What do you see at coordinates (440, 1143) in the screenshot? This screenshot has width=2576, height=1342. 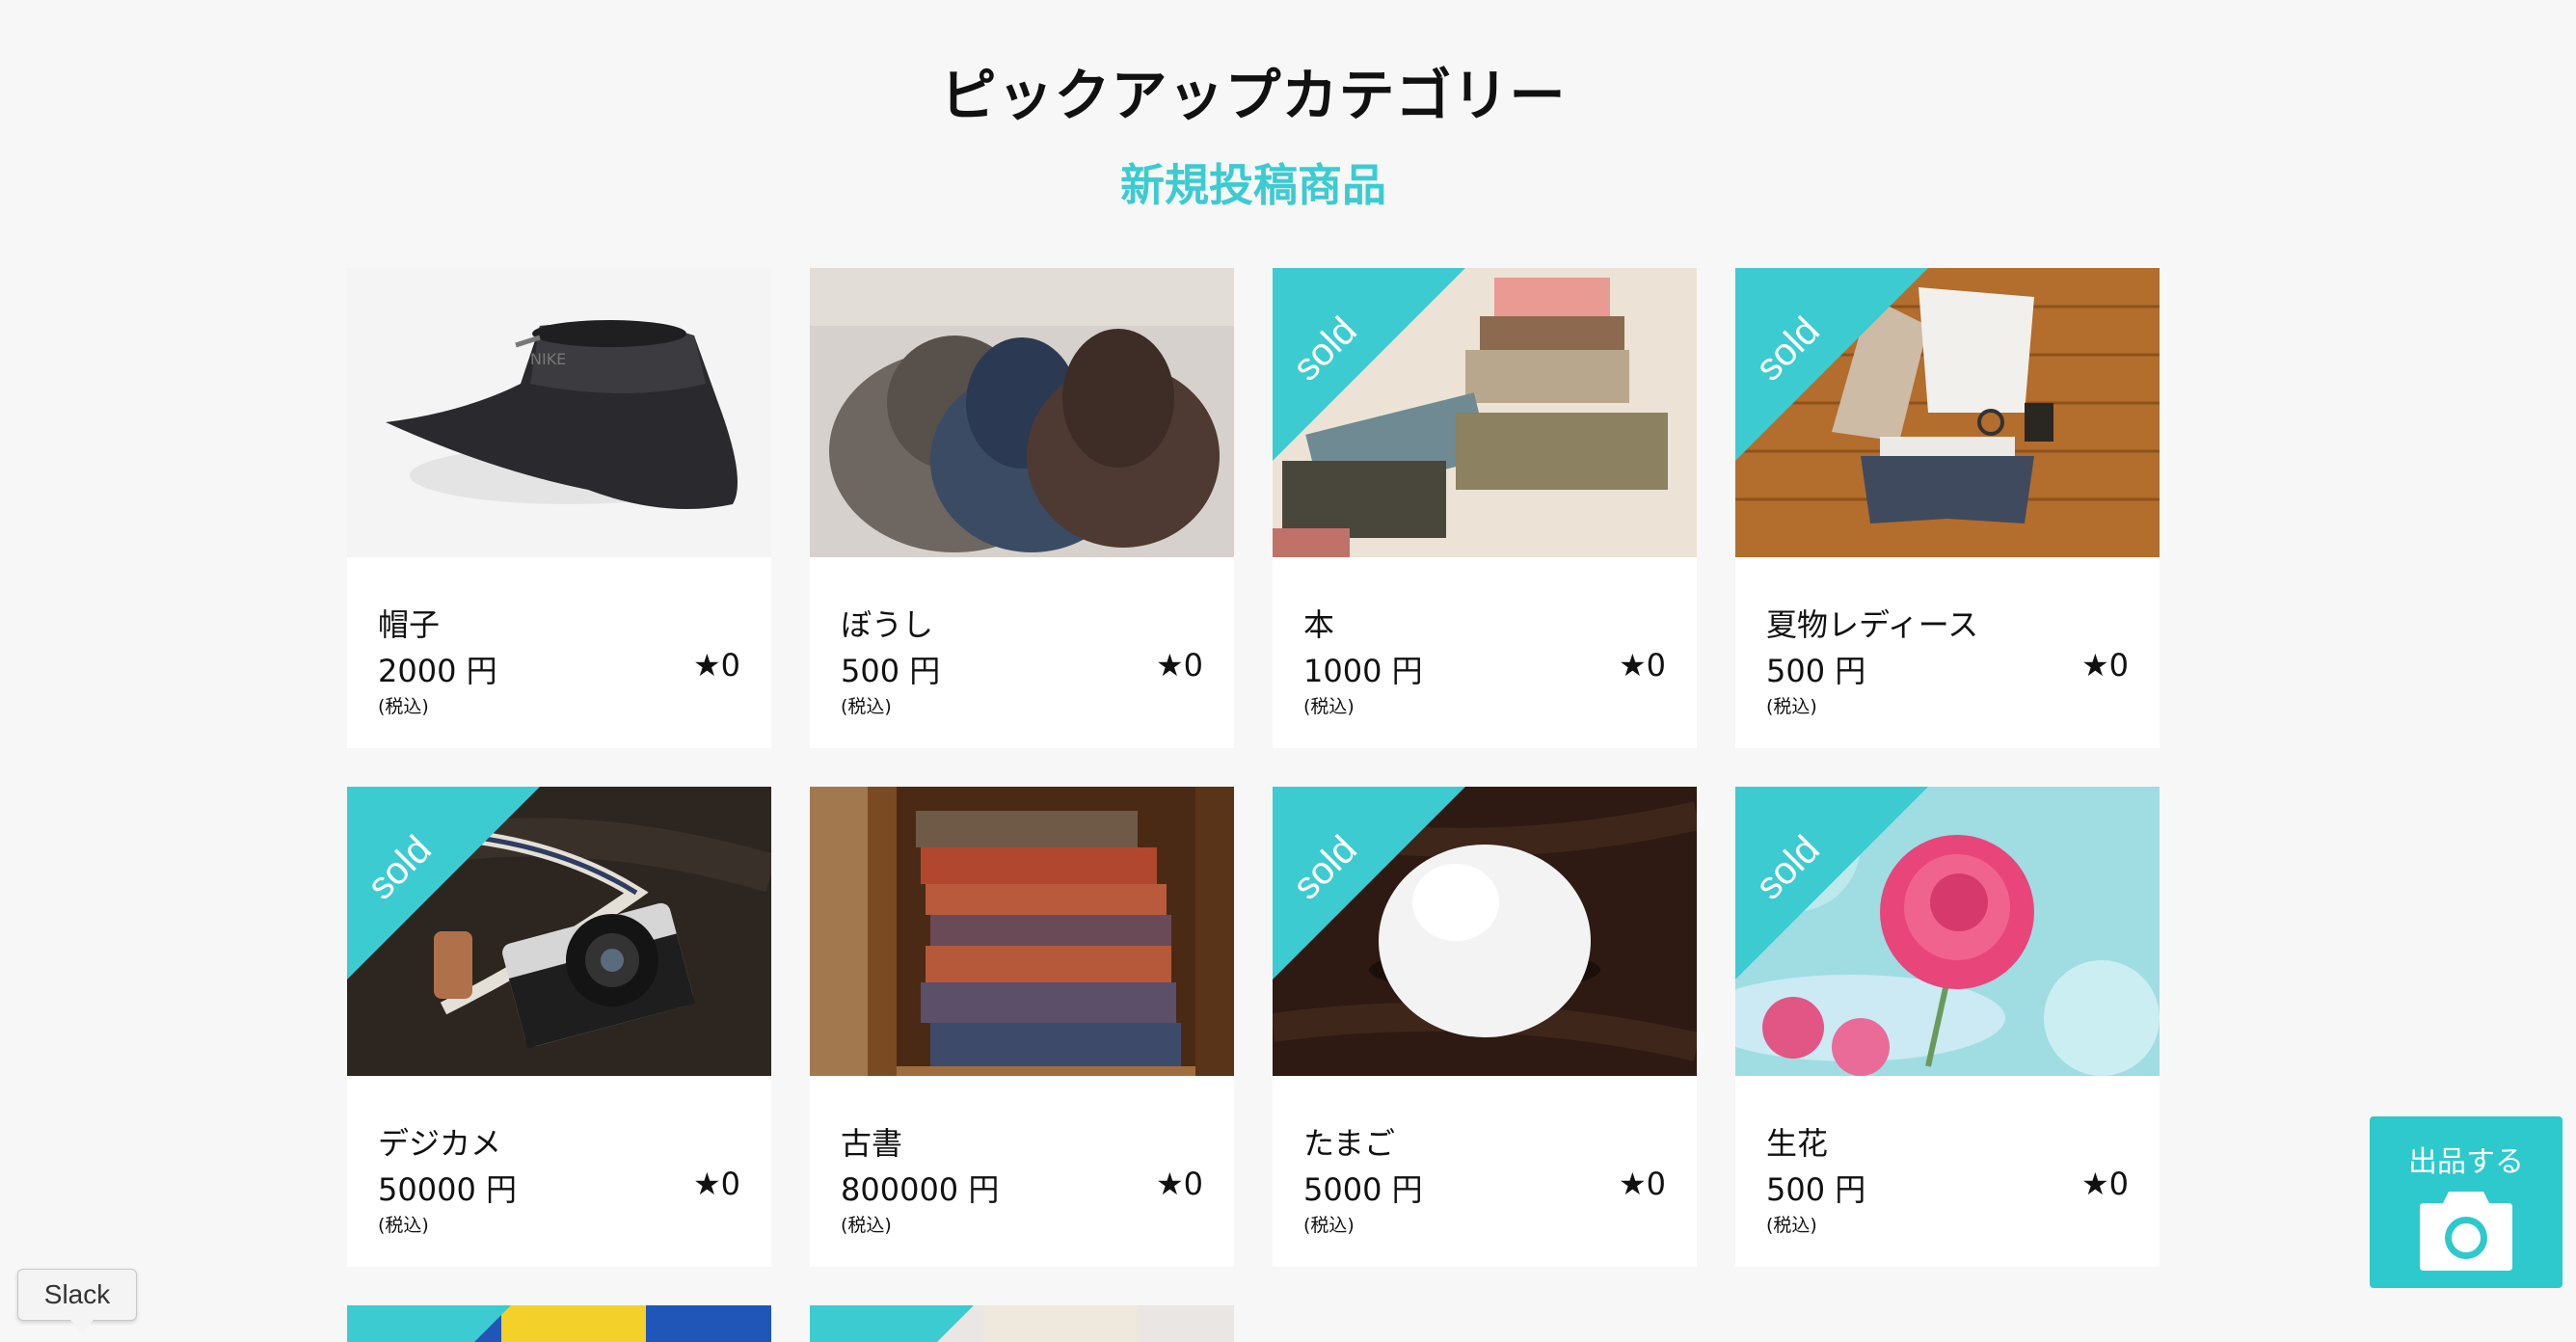 I see `product-name: デジカメ` at bounding box center [440, 1143].